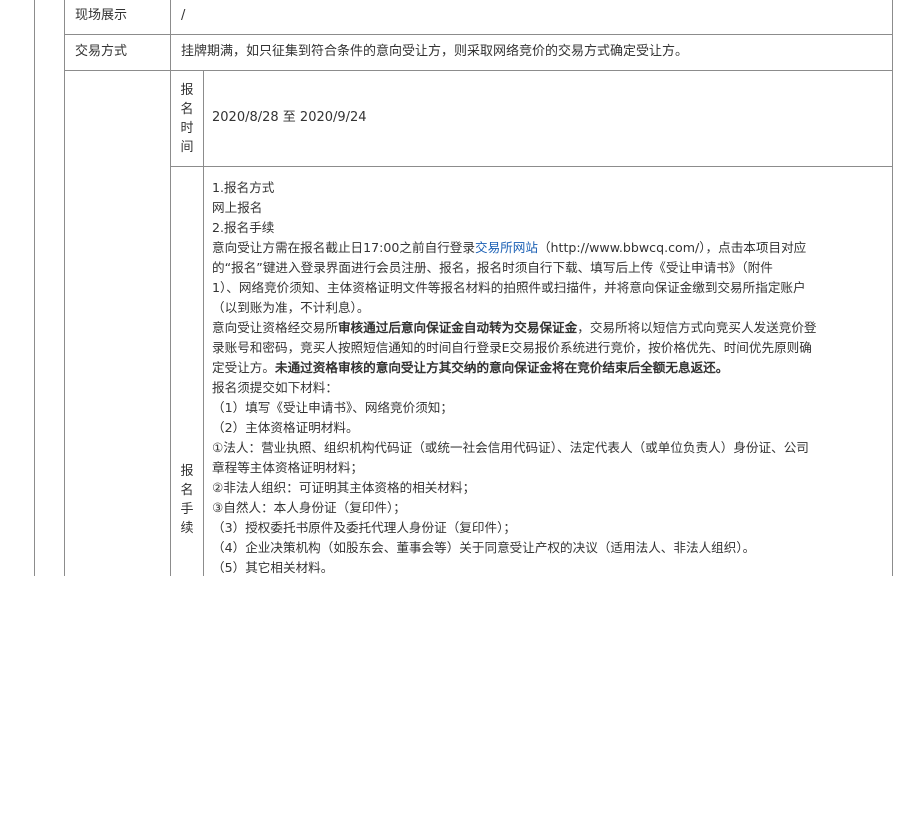 This screenshot has height=832, width=898. What do you see at coordinates (187, 499) in the screenshot?
I see `reg-procedure-label: 报 名 手 续` at bounding box center [187, 499].